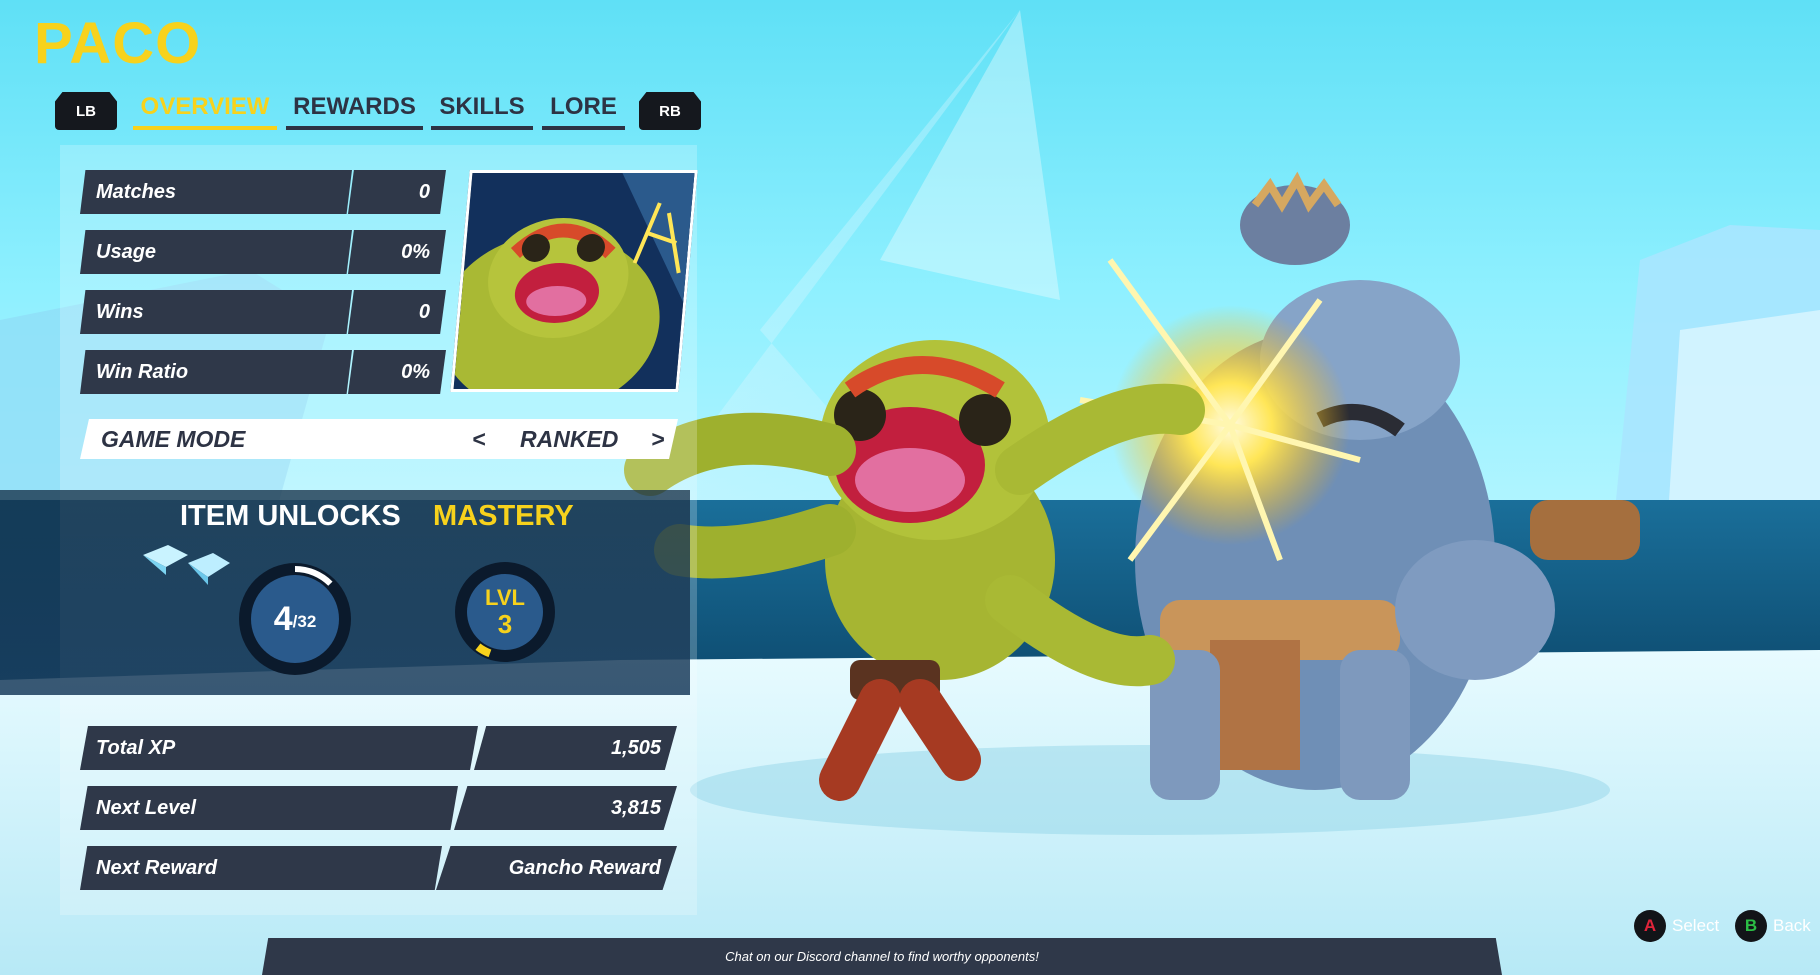  What do you see at coordinates (1696, 925) in the screenshot?
I see `select-hint-label: Select` at bounding box center [1696, 925].